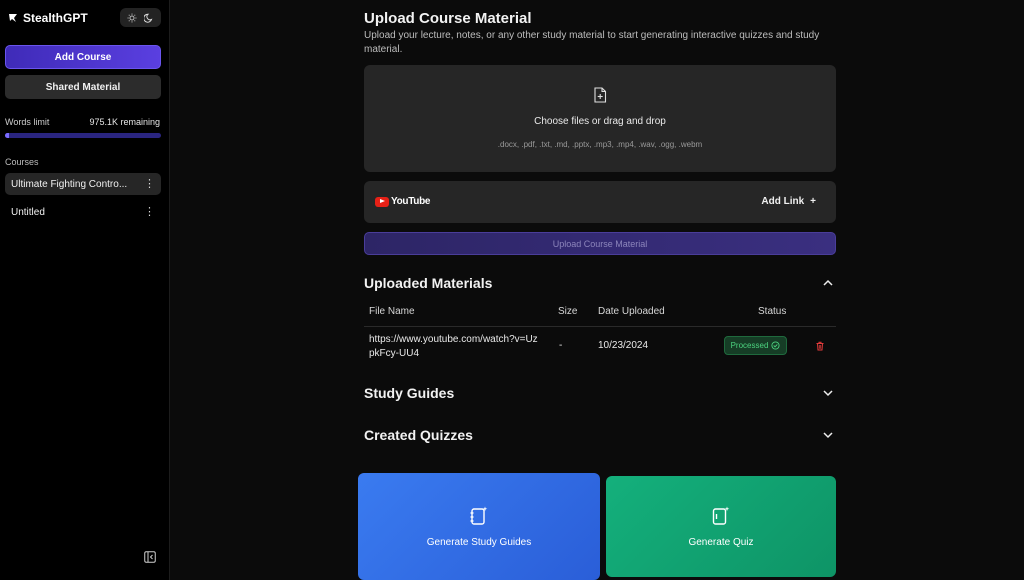 The width and height of the screenshot is (1024, 580). What do you see at coordinates (600, 243) in the screenshot?
I see `upload-course-material-button: Upload Course Material` at bounding box center [600, 243].